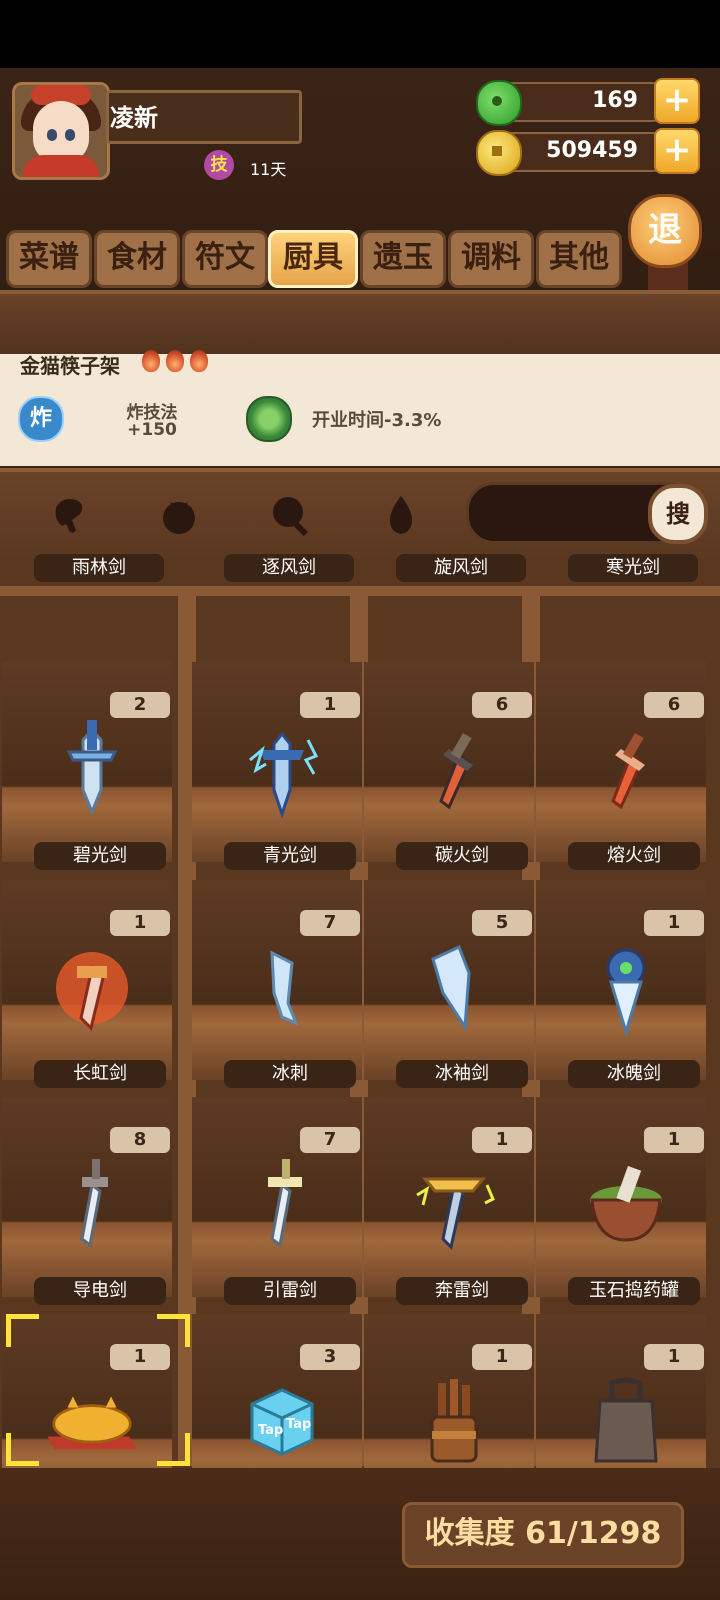  I want to click on clock-icon, so click(269, 419).